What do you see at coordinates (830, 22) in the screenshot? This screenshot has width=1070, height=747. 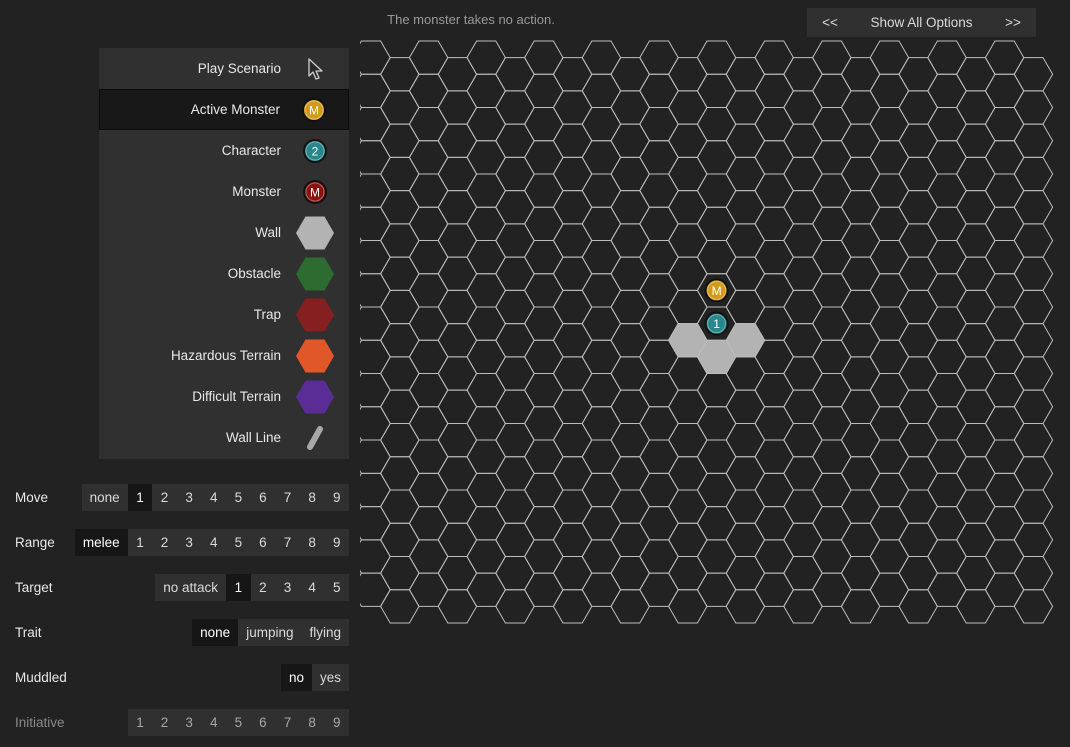 I see `prev-button: <<` at bounding box center [830, 22].